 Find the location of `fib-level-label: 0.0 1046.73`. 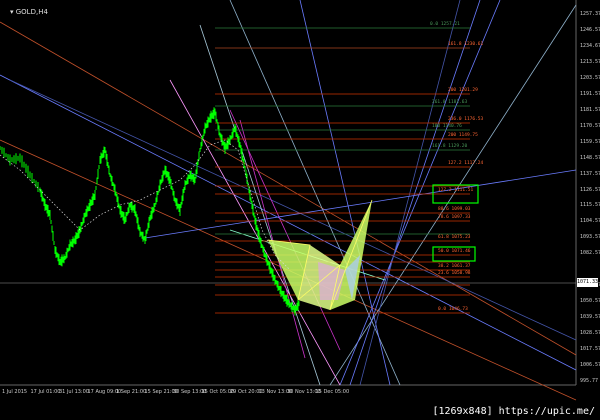

fib-level-label: 0.0 1046.73 is located at coordinates (453, 309).